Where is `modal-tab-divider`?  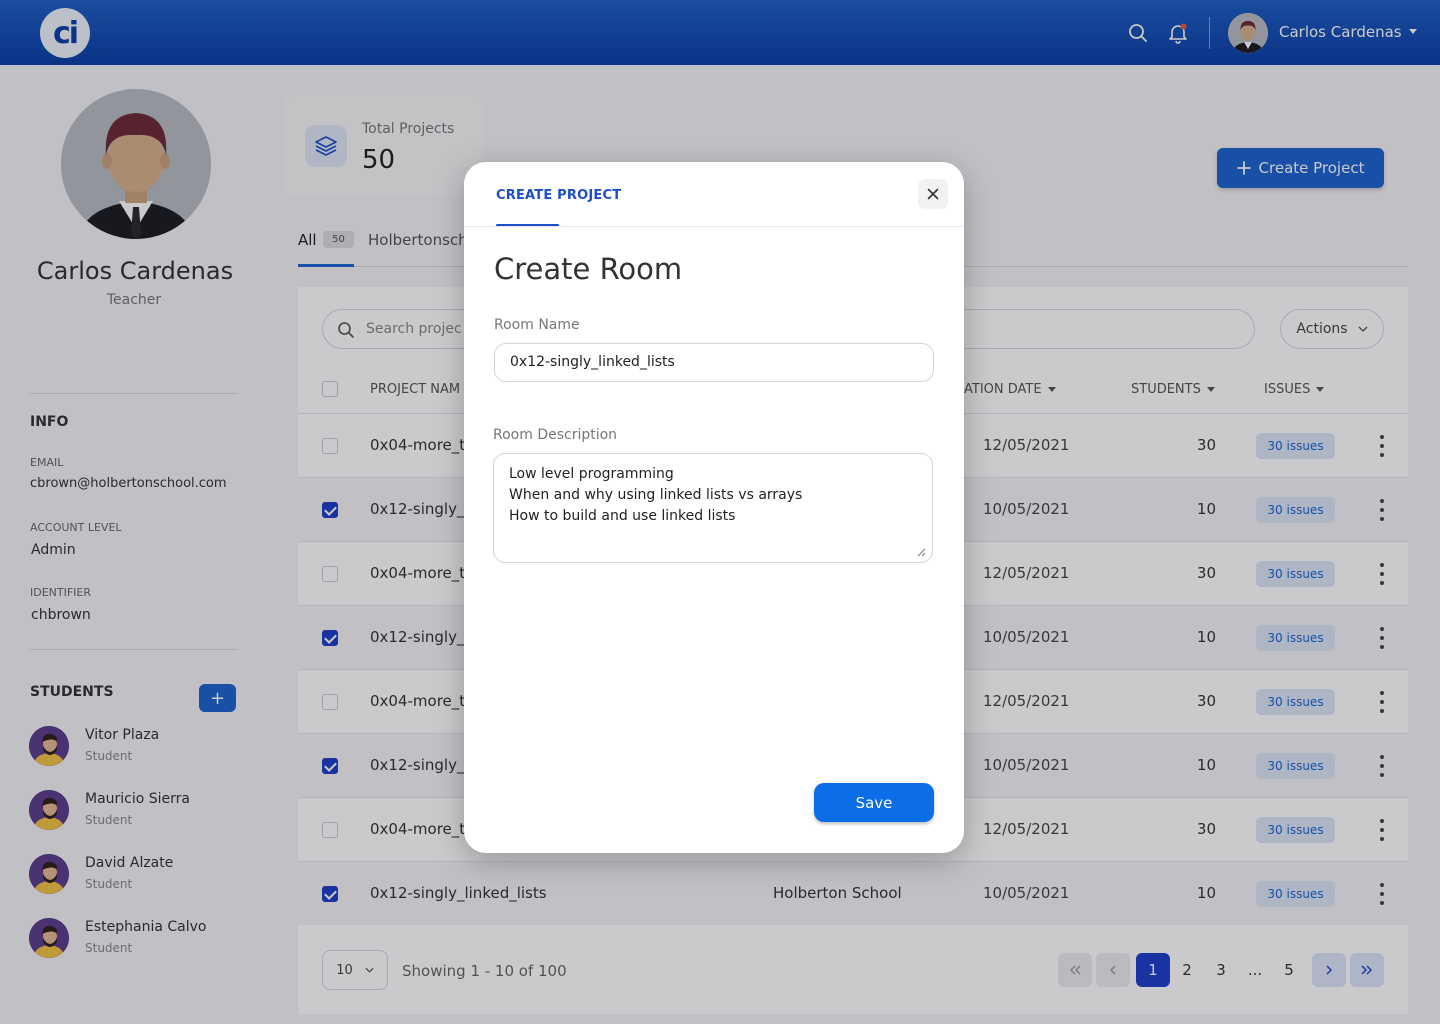
modal-tab-divider is located at coordinates (714, 226).